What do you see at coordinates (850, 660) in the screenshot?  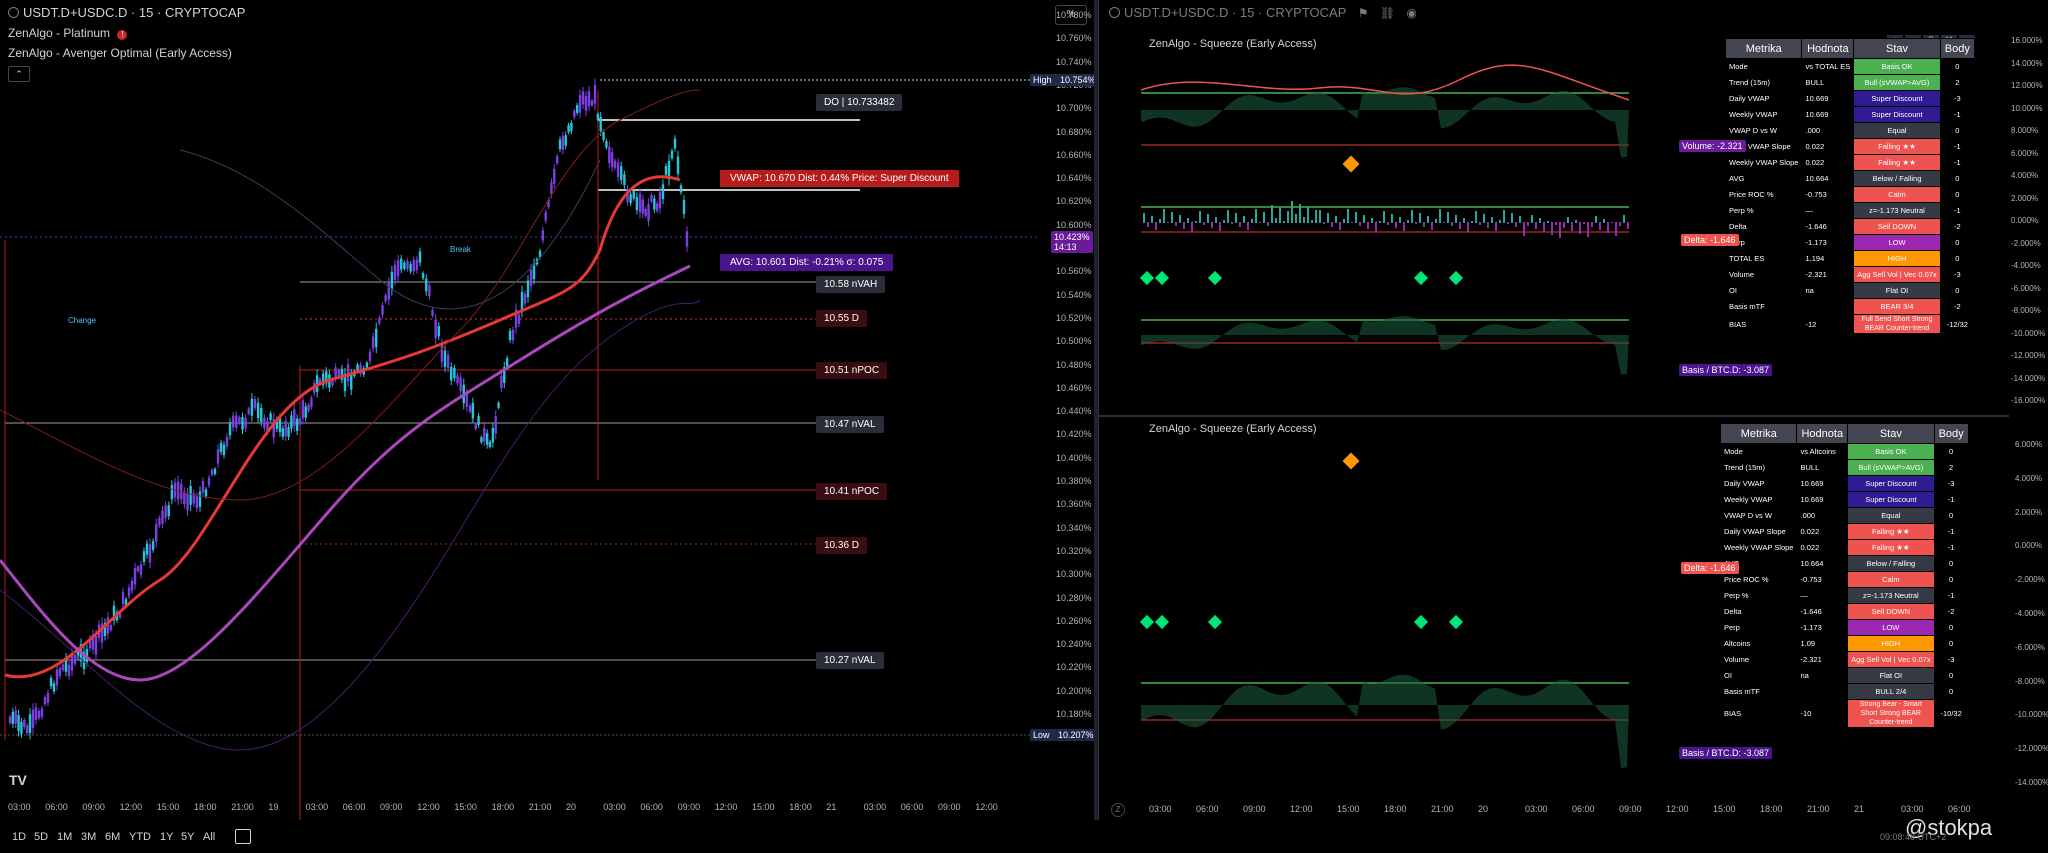 I see `level-label: 10.27 nVAL` at bounding box center [850, 660].